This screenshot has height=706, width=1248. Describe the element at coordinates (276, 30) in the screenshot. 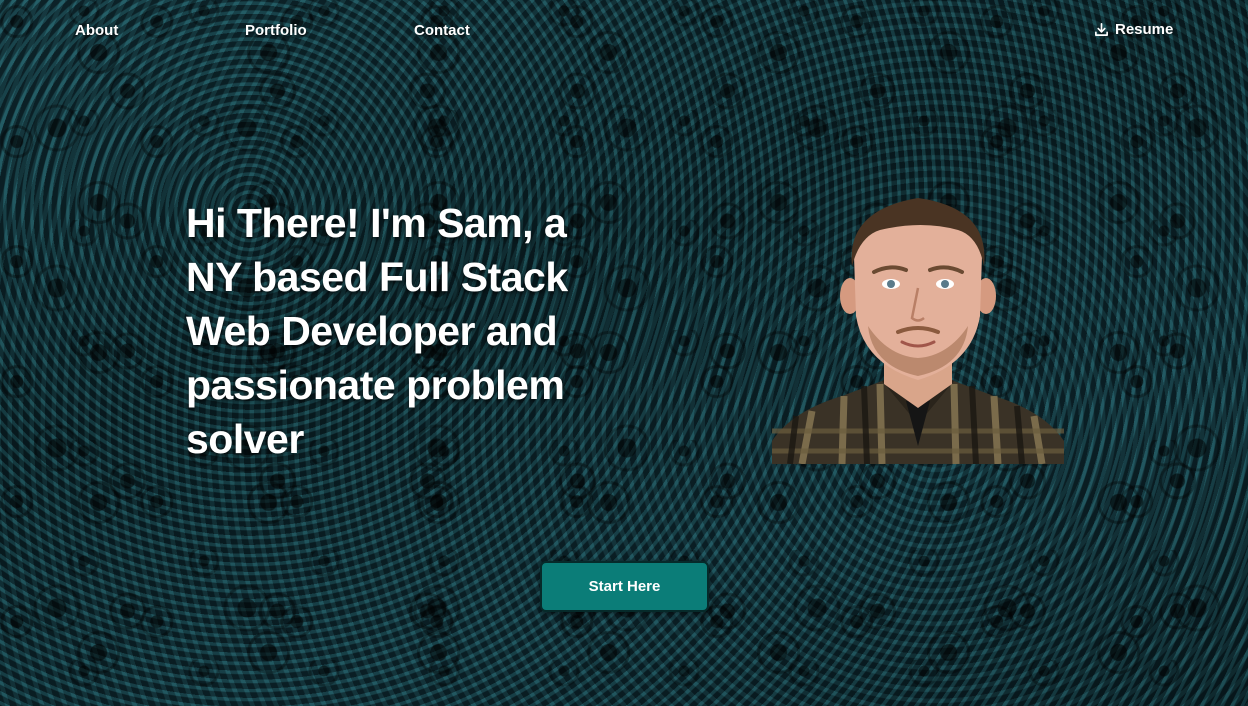

I see `nav-link-portfolio: Portfolio` at that location.